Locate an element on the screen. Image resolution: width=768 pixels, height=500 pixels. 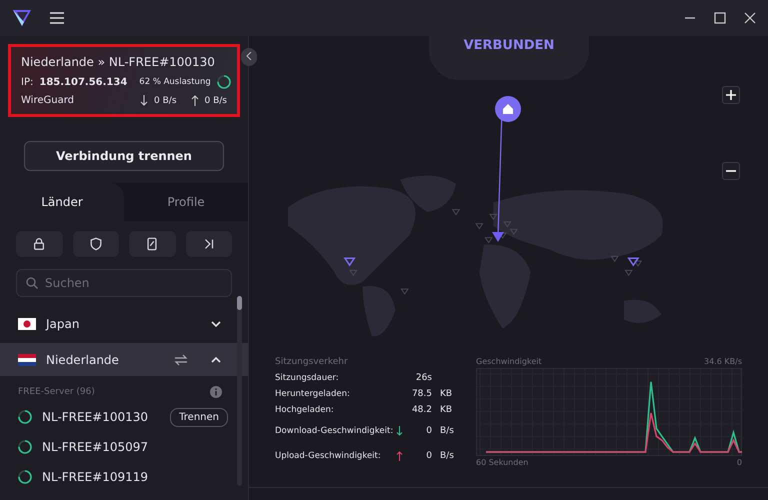
stat-label: Hochgeladen: is located at coordinates (305, 410).